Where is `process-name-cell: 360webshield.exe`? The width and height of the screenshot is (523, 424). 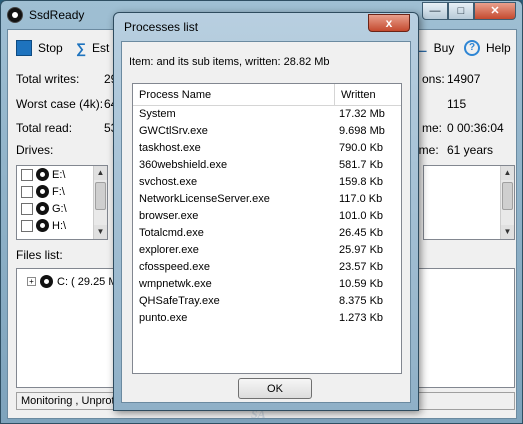 process-name-cell: 360webshield.exe is located at coordinates (183, 165).